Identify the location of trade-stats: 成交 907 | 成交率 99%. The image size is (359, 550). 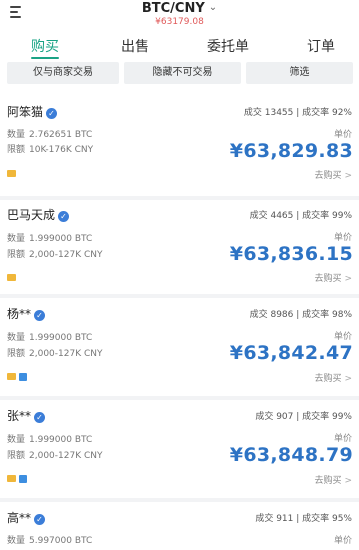
(303, 417).